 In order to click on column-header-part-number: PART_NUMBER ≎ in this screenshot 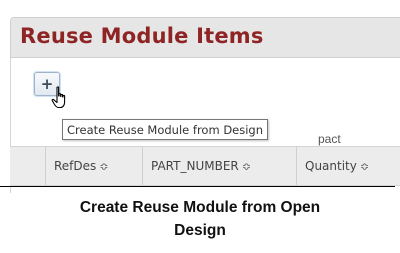, I will do `click(220, 166)`.